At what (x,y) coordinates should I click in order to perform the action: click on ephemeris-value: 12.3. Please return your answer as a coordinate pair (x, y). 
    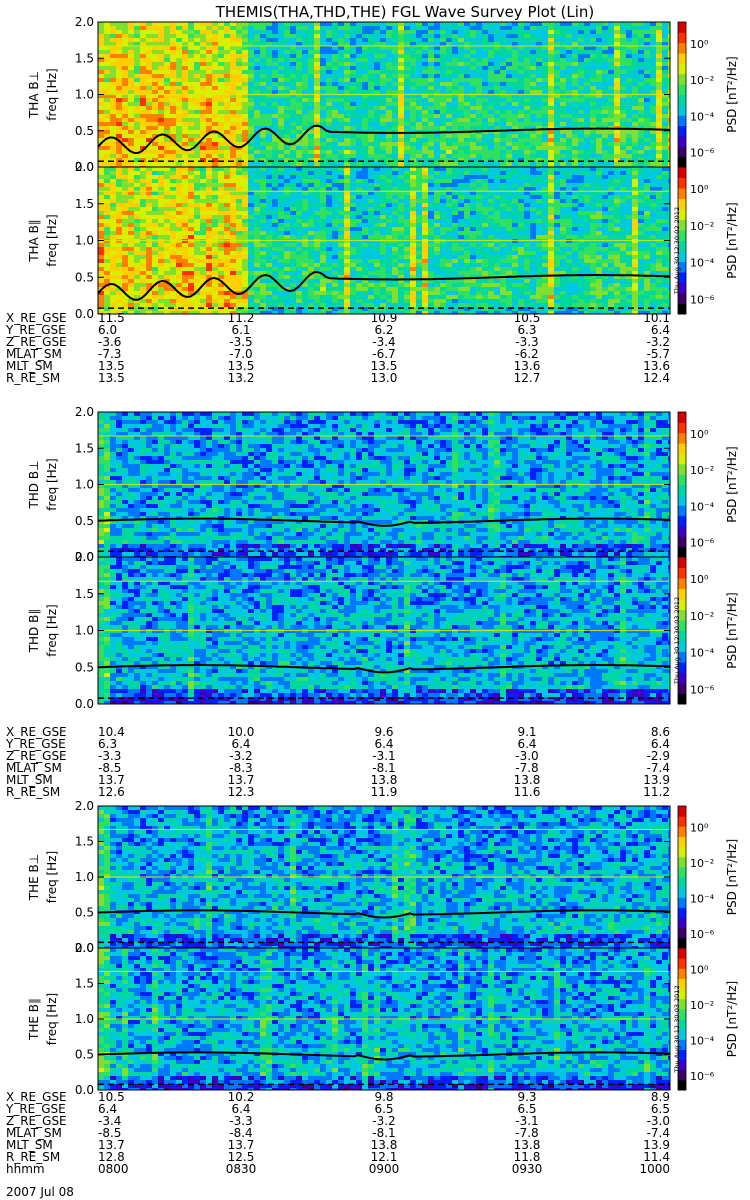
    Looking at the image, I should click on (241, 792).